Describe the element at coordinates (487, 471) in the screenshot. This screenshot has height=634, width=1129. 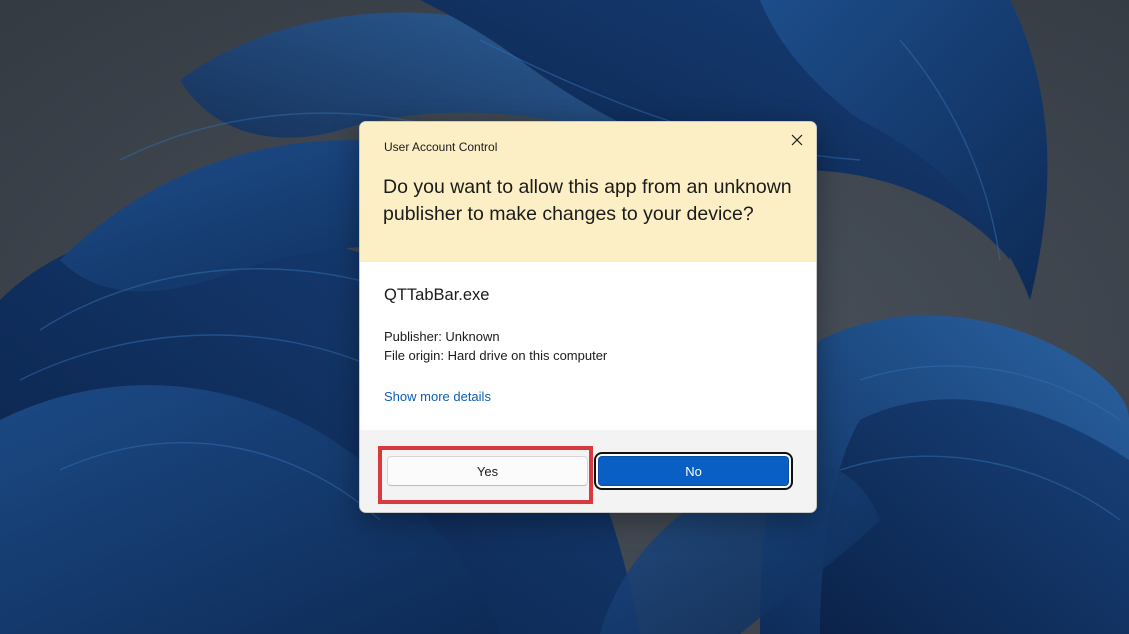
I see `yes-button: Yes` at that location.